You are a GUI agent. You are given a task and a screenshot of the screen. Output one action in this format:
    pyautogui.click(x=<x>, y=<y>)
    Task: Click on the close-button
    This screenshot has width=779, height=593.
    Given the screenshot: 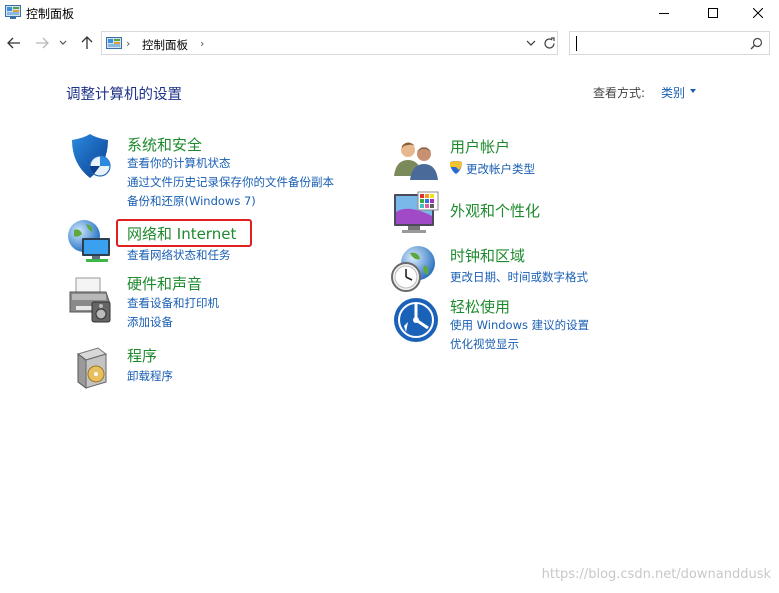 What is the action you would take?
    pyautogui.click(x=757, y=13)
    